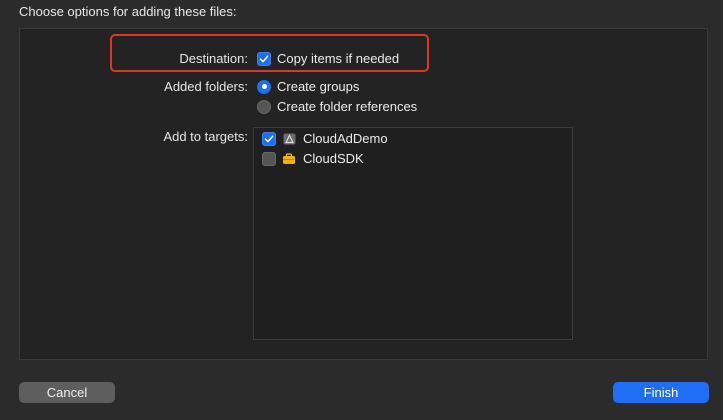  What do you see at coordinates (269, 53) in the screenshot?
I see `destination-highlight-box` at bounding box center [269, 53].